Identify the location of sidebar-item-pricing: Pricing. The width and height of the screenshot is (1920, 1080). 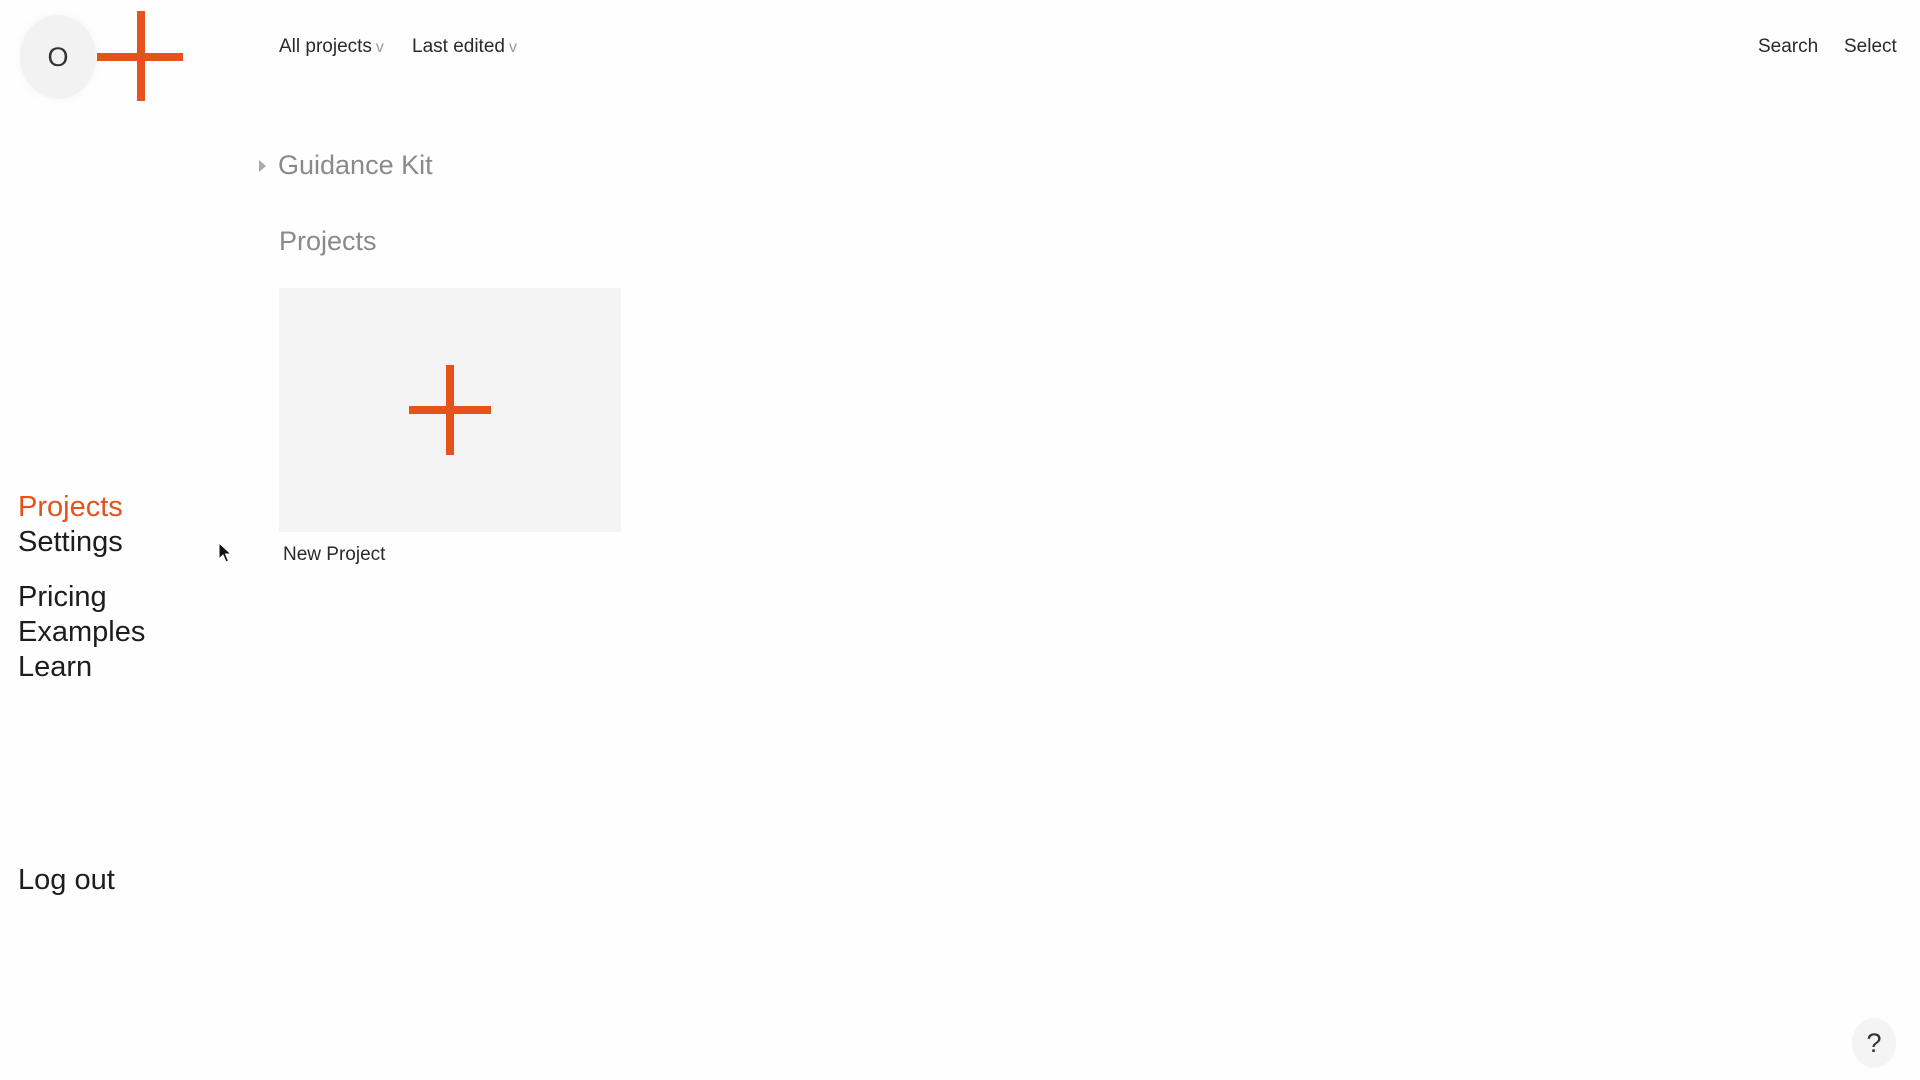
(81, 597).